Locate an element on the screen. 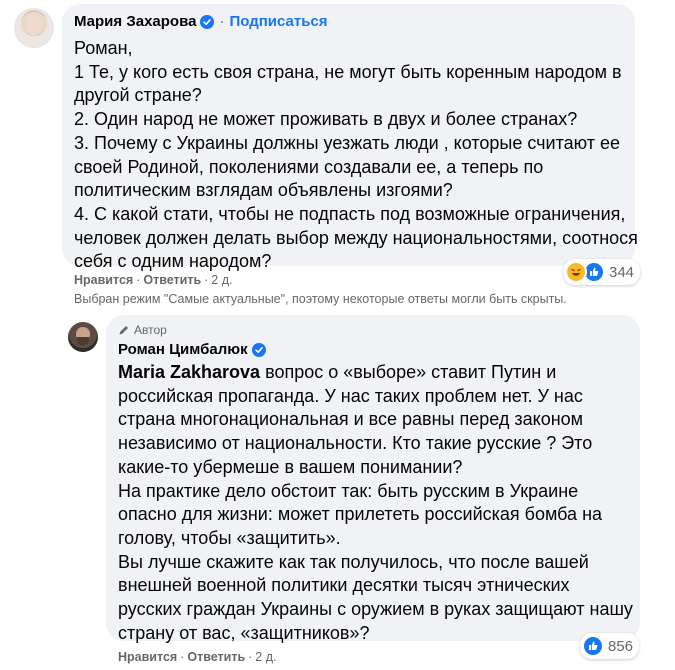 The height and width of the screenshot is (670, 675). mention-link: Maria Zakharova is located at coordinates (189, 372).